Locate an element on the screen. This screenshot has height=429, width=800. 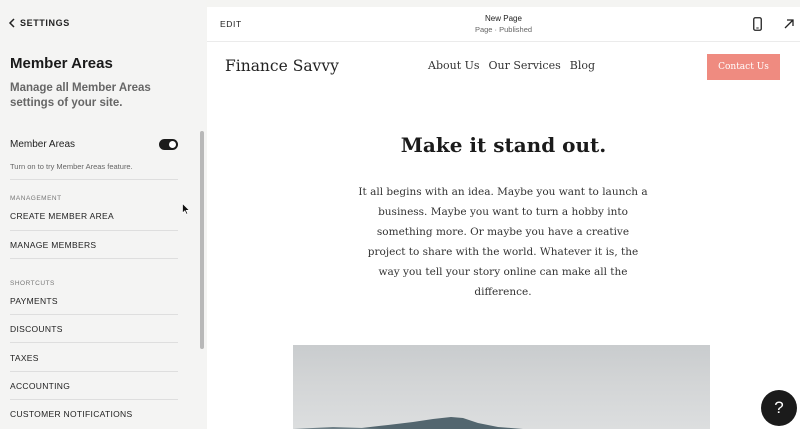
mouse-pointer-icon is located at coordinates (186, 209).